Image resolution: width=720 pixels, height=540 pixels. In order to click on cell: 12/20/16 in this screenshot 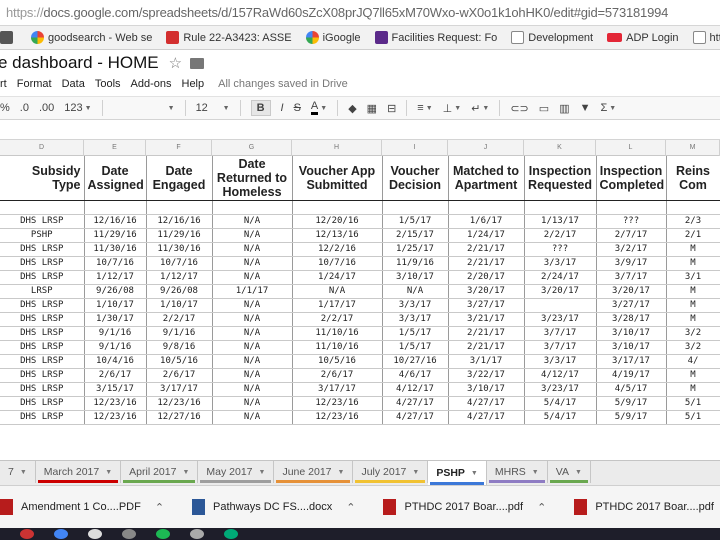, I will do `click(337, 221)`.